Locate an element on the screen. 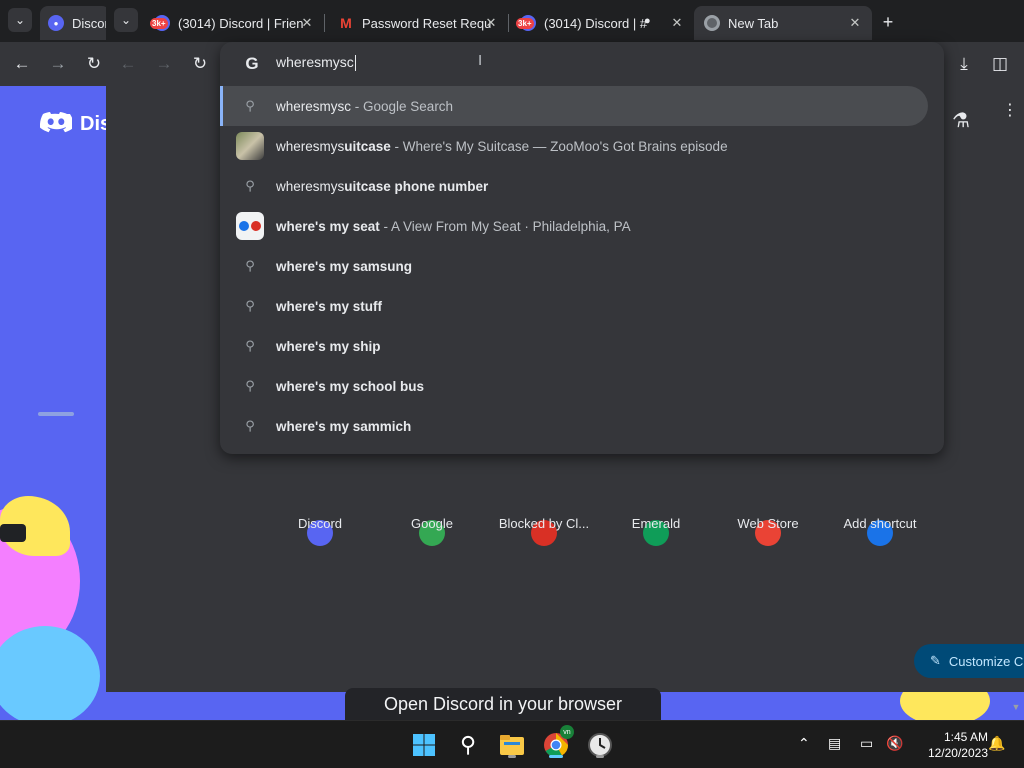 The image size is (1024, 768). clock-time: 1:45 AM is located at coordinates (965, 737).